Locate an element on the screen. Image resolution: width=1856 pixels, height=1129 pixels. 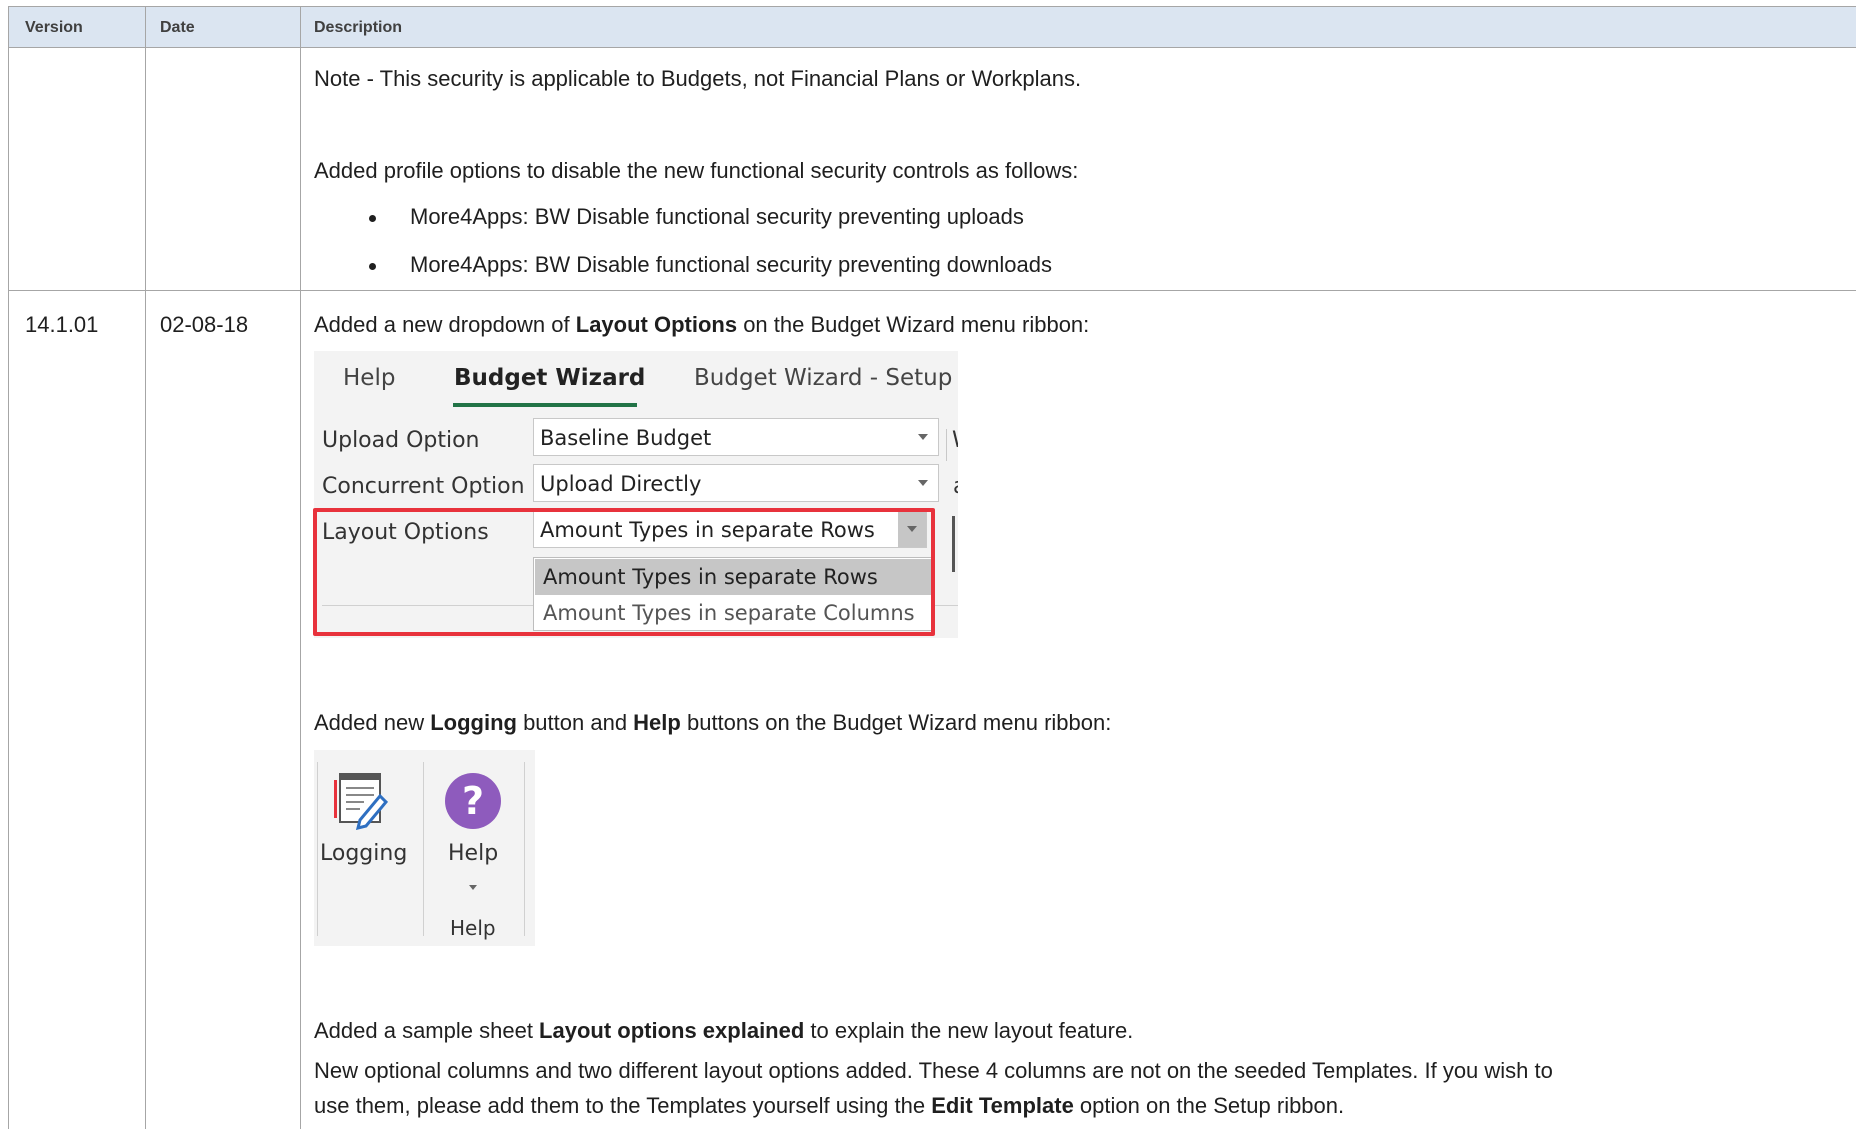
upload-option-value: Baseline Budget is located at coordinates (626, 438).